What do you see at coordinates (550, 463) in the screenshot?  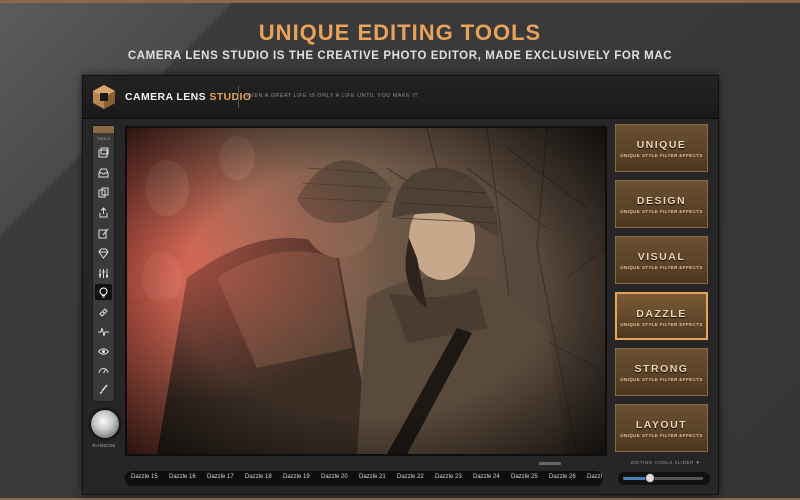 I see `filmstrip-handle` at bounding box center [550, 463].